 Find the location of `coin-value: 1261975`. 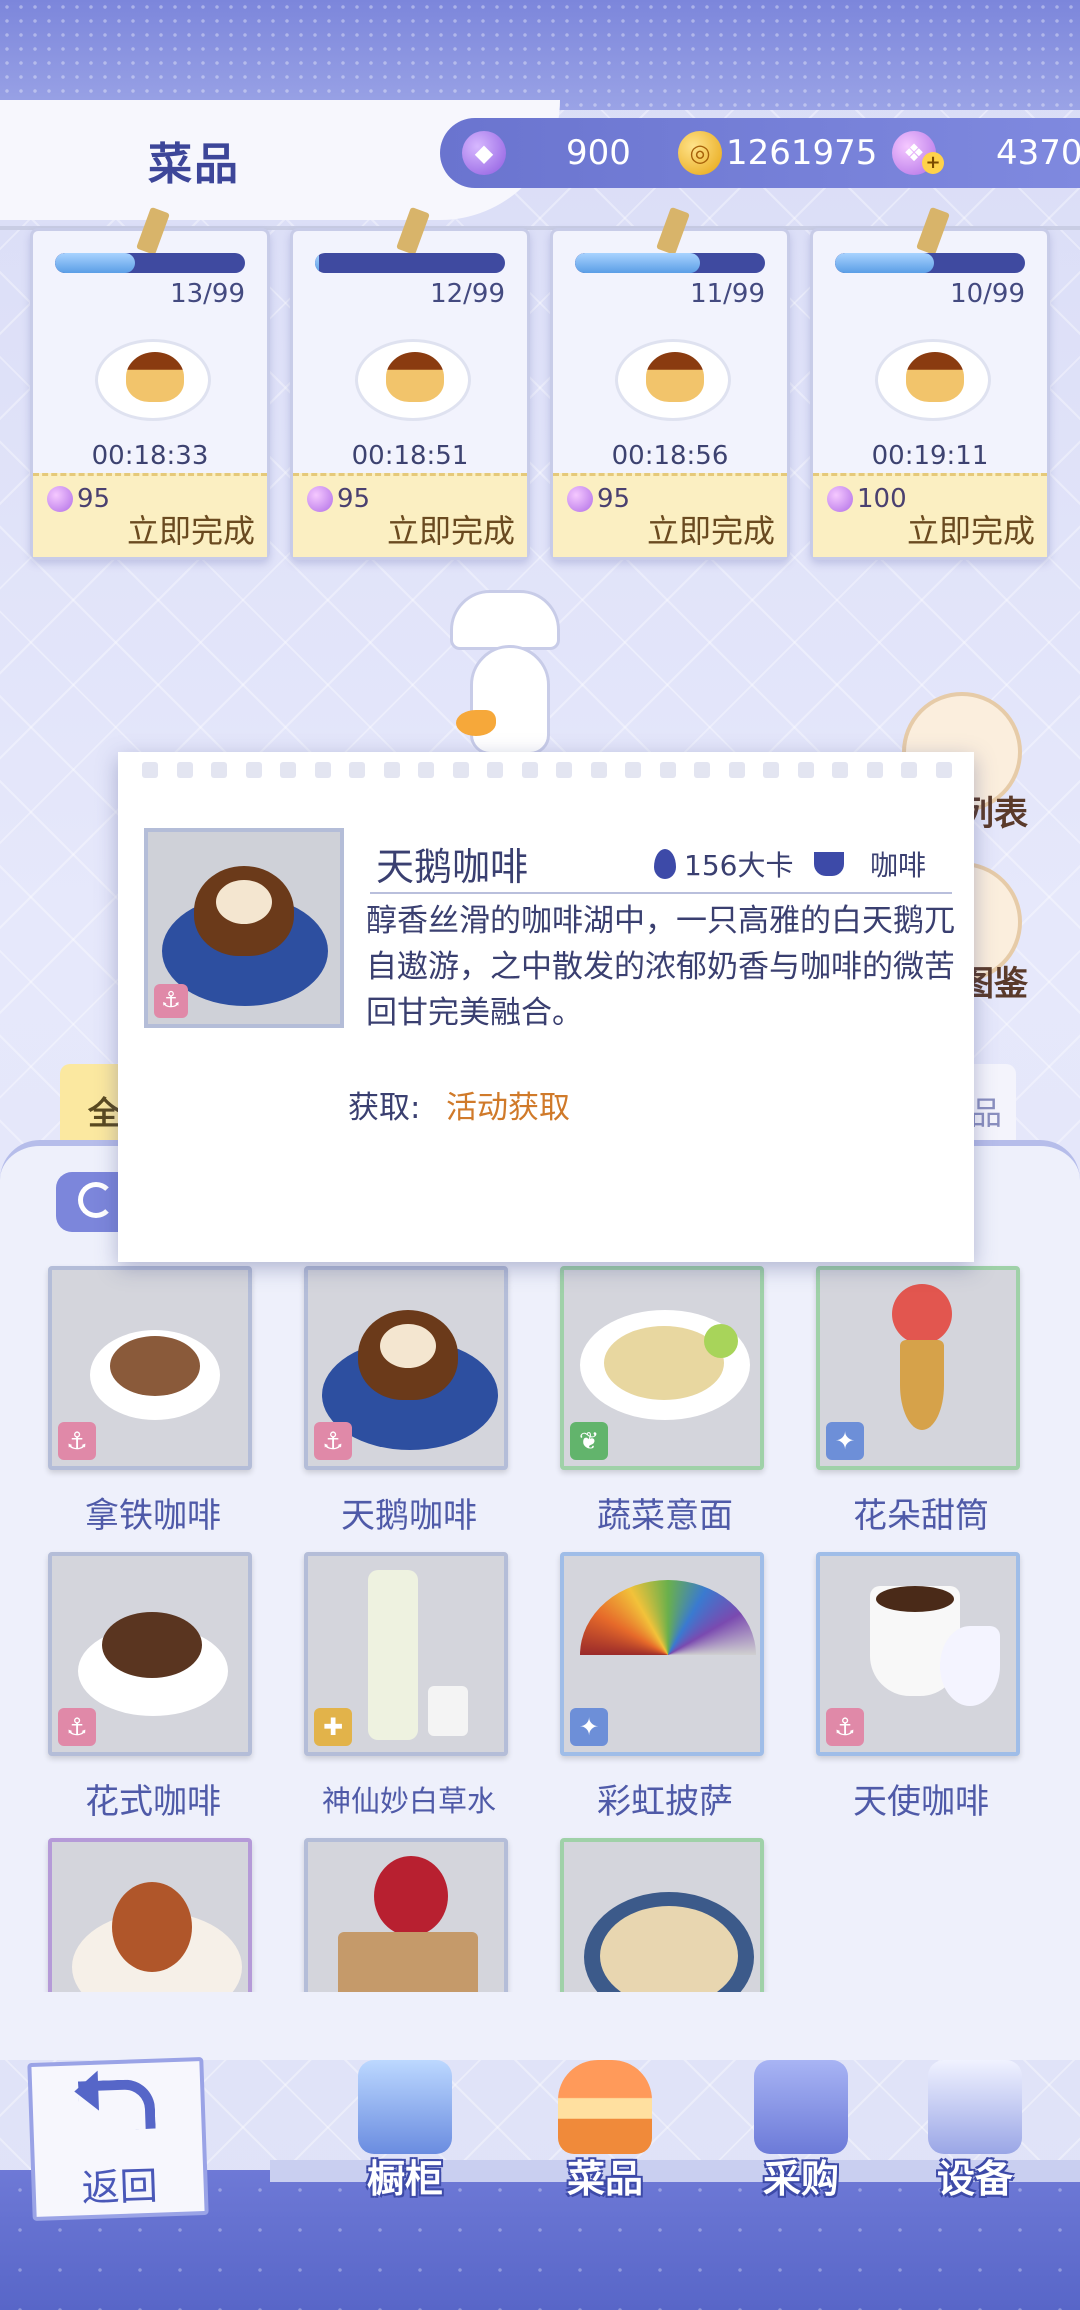

coin-value: 1261975 is located at coordinates (802, 153).